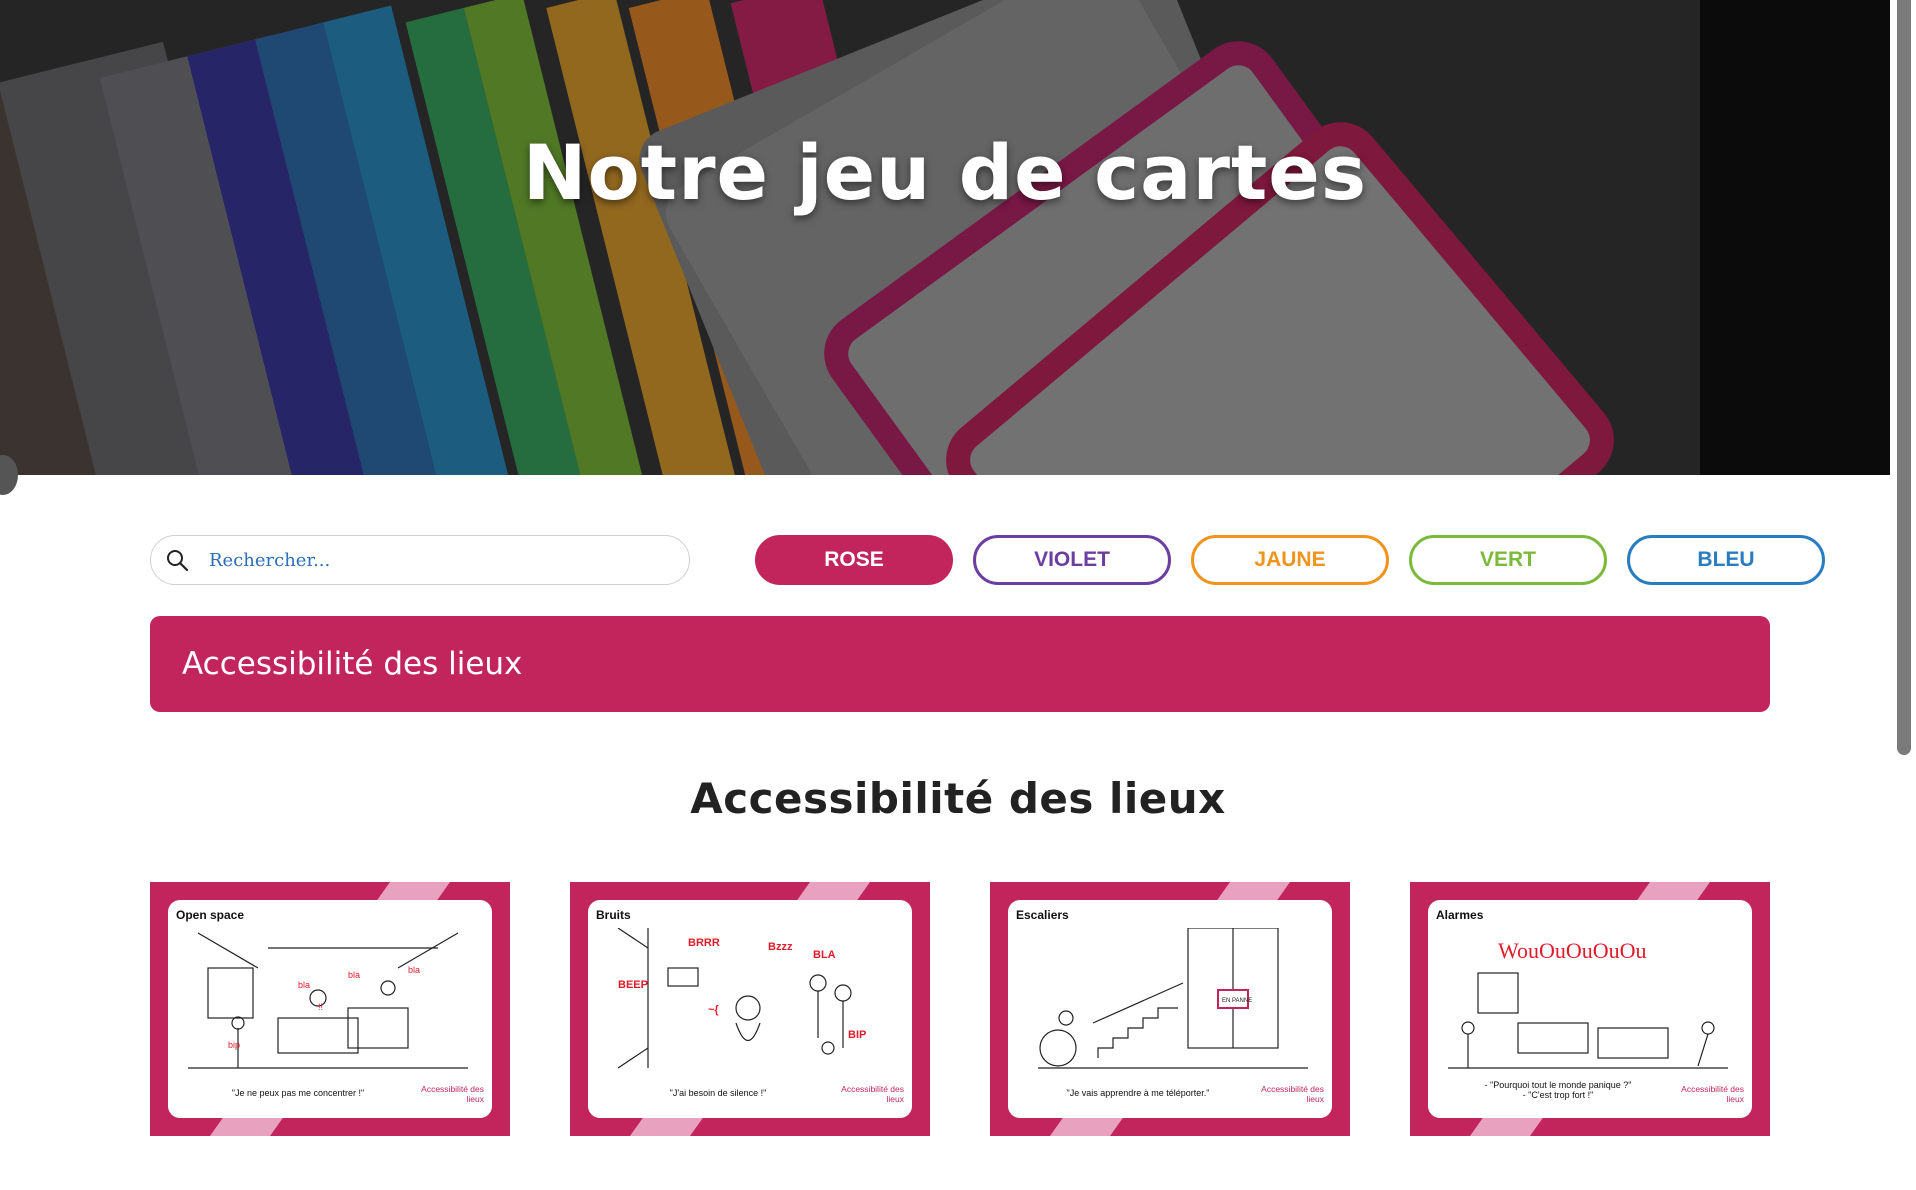  I want to click on svg-text: BIP, so click(857, 1035).